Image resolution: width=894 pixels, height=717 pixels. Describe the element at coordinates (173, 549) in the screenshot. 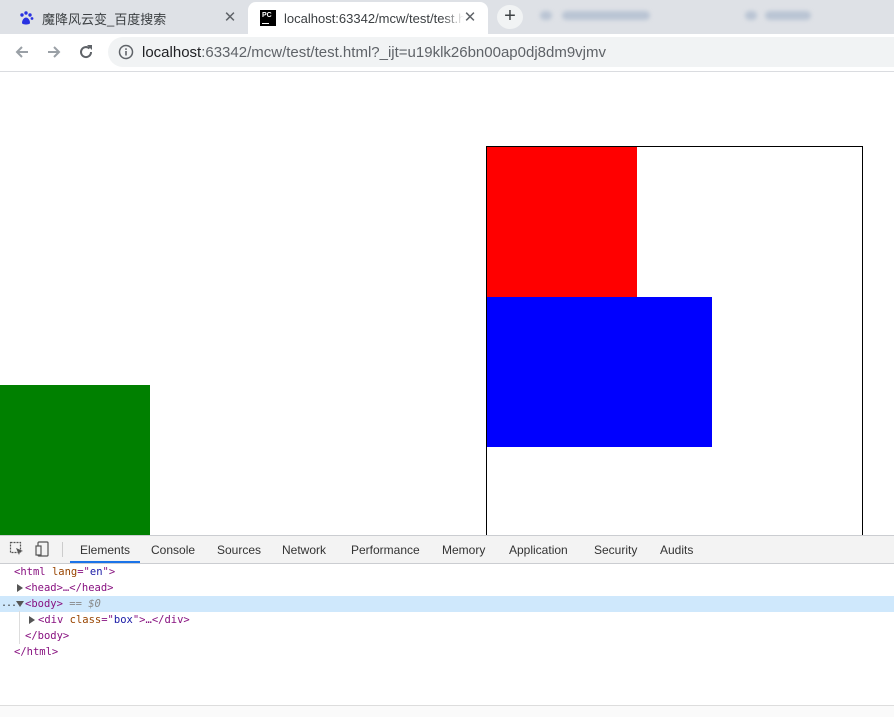

I see `devtools-tab-console: Console` at that location.